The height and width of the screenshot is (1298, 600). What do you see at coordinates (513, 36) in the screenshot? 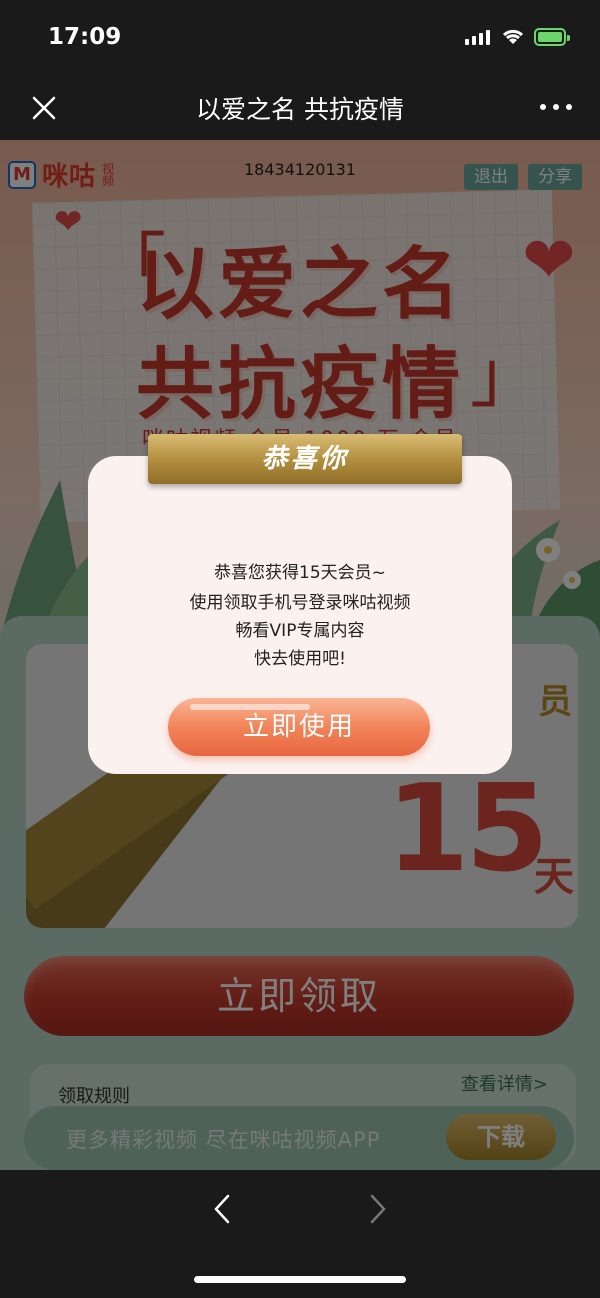
I see `wifi-icon` at bounding box center [513, 36].